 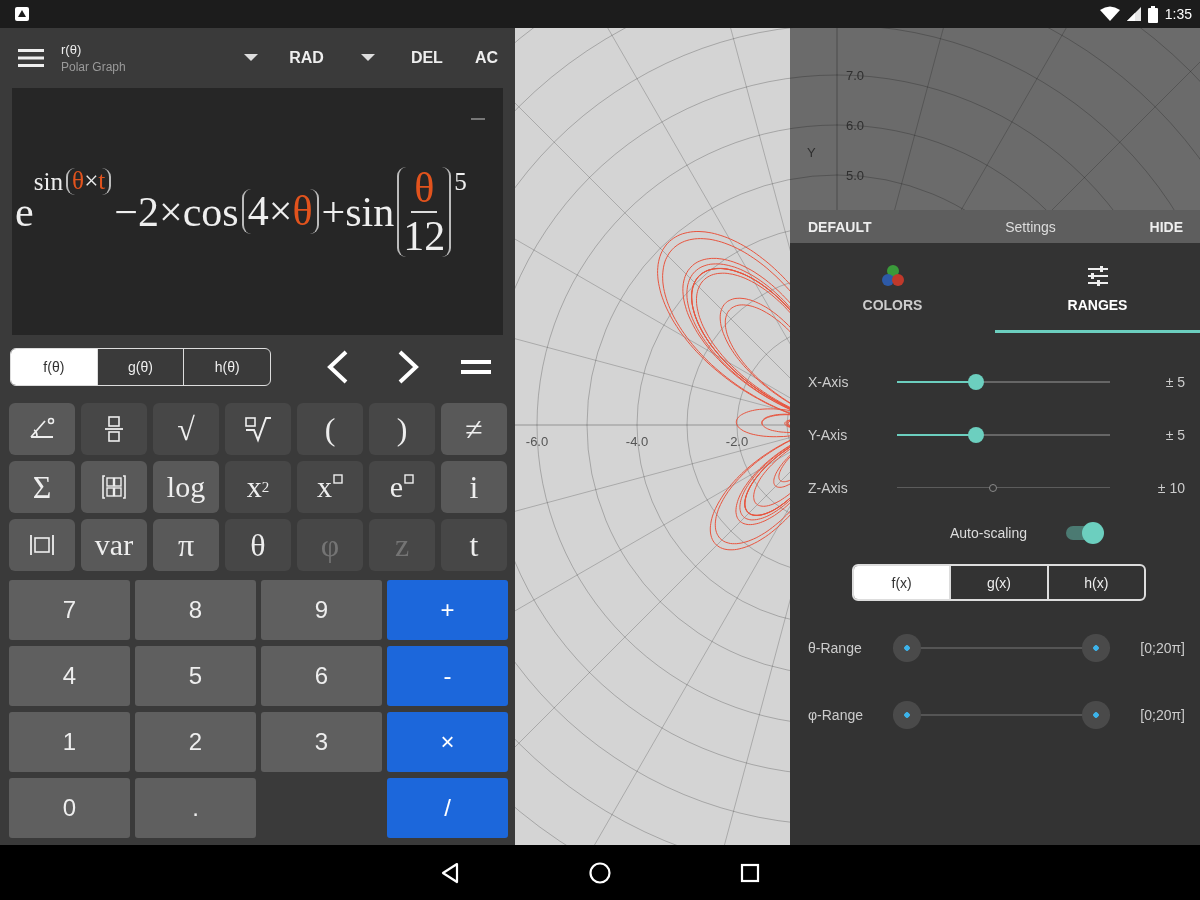 I want to click on battery-icon, so click(x=1152, y=14).